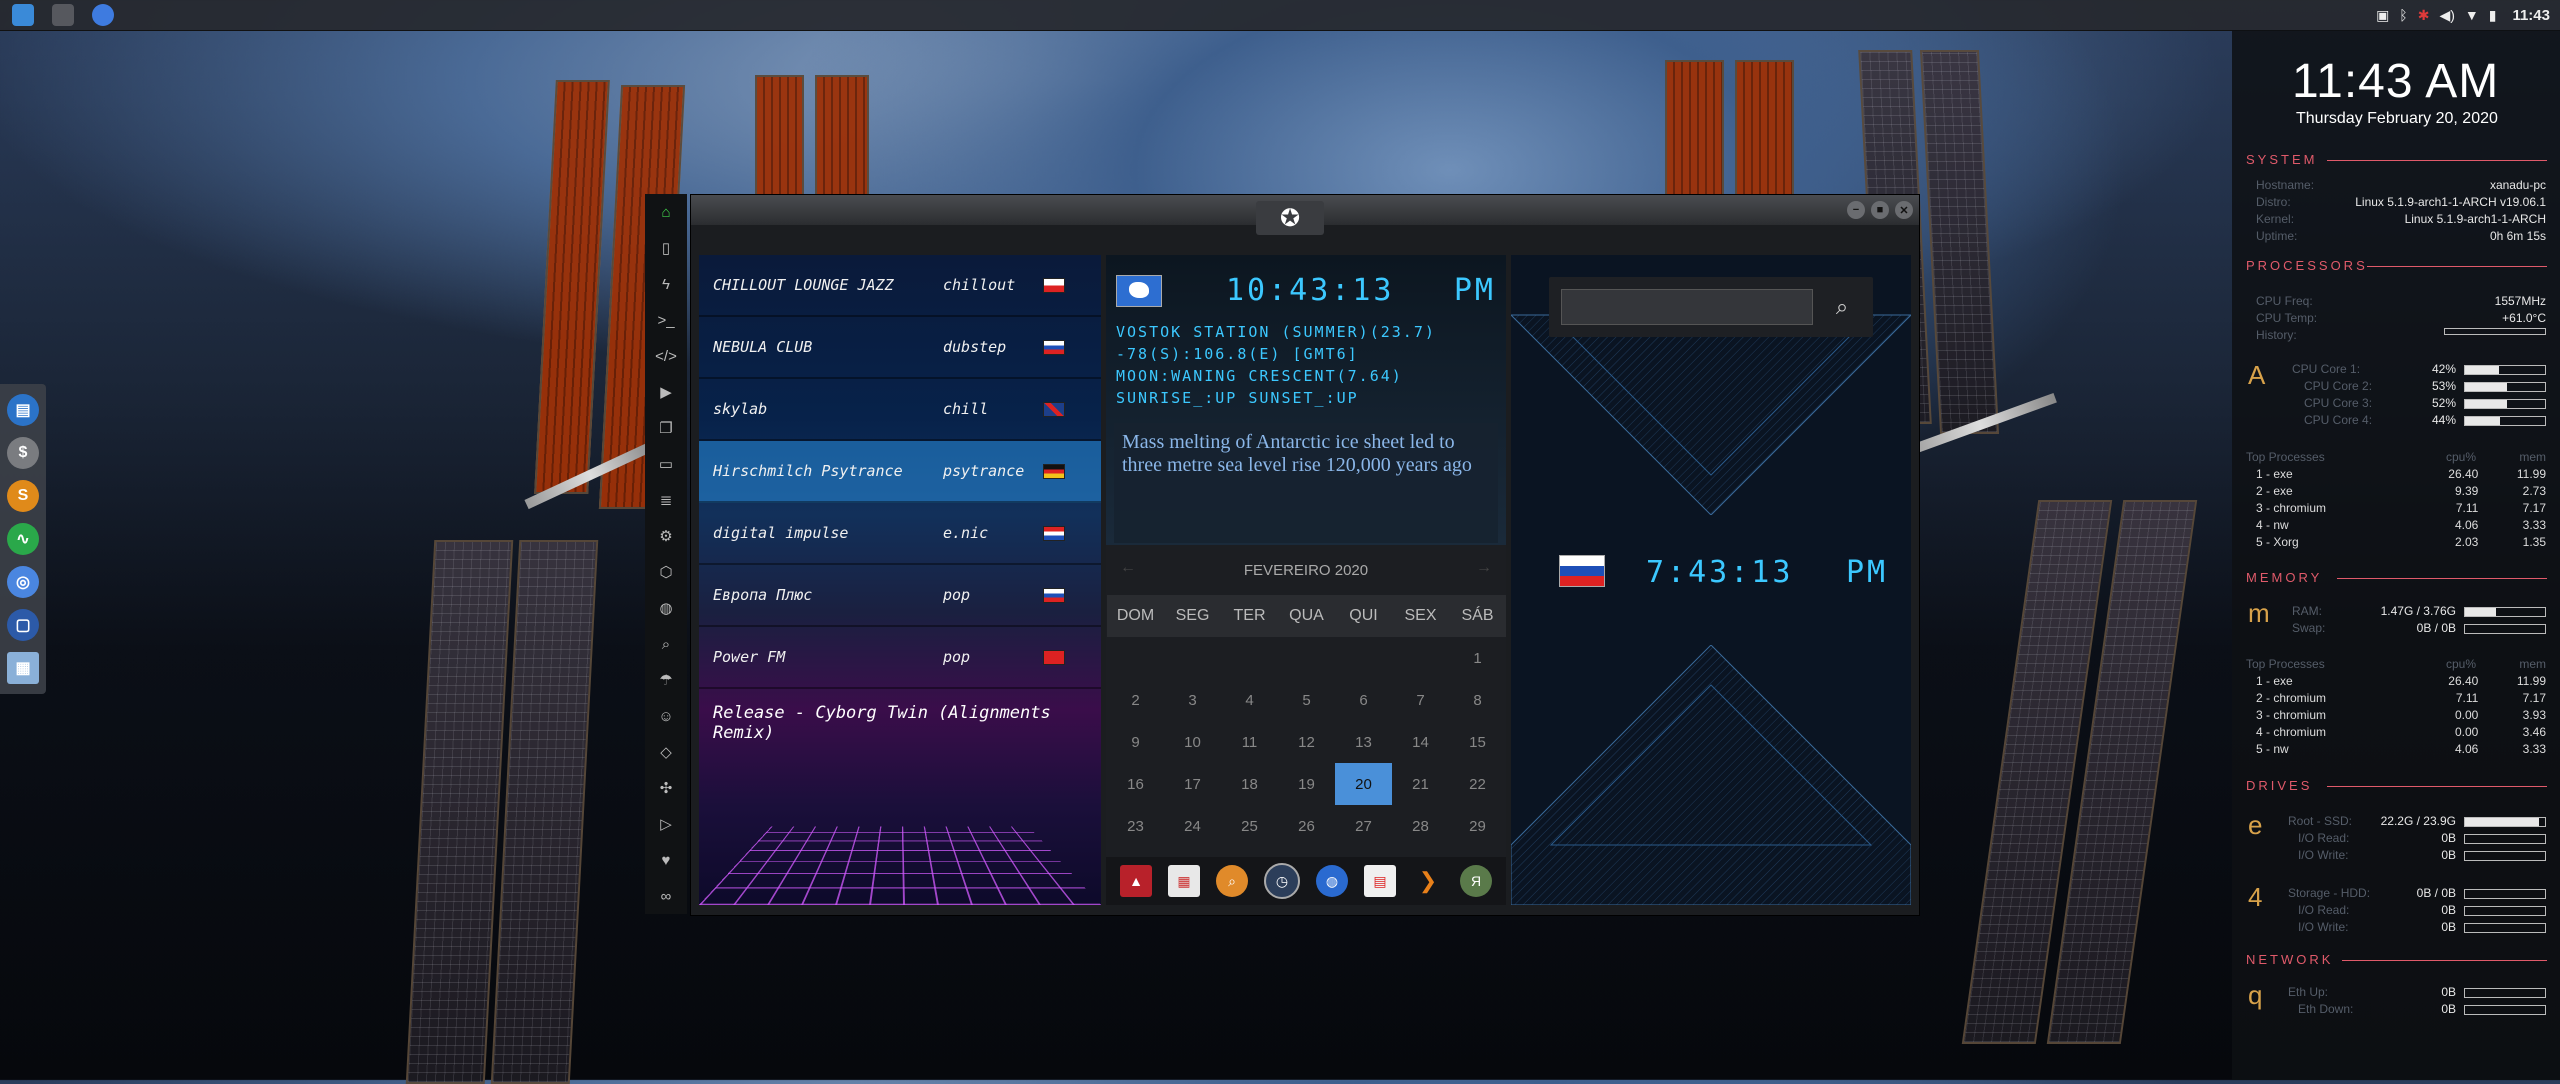 The width and height of the screenshot is (2560, 1084). What do you see at coordinates (666, 392) in the screenshot?
I see `play-icon: ▶` at bounding box center [666, 392].